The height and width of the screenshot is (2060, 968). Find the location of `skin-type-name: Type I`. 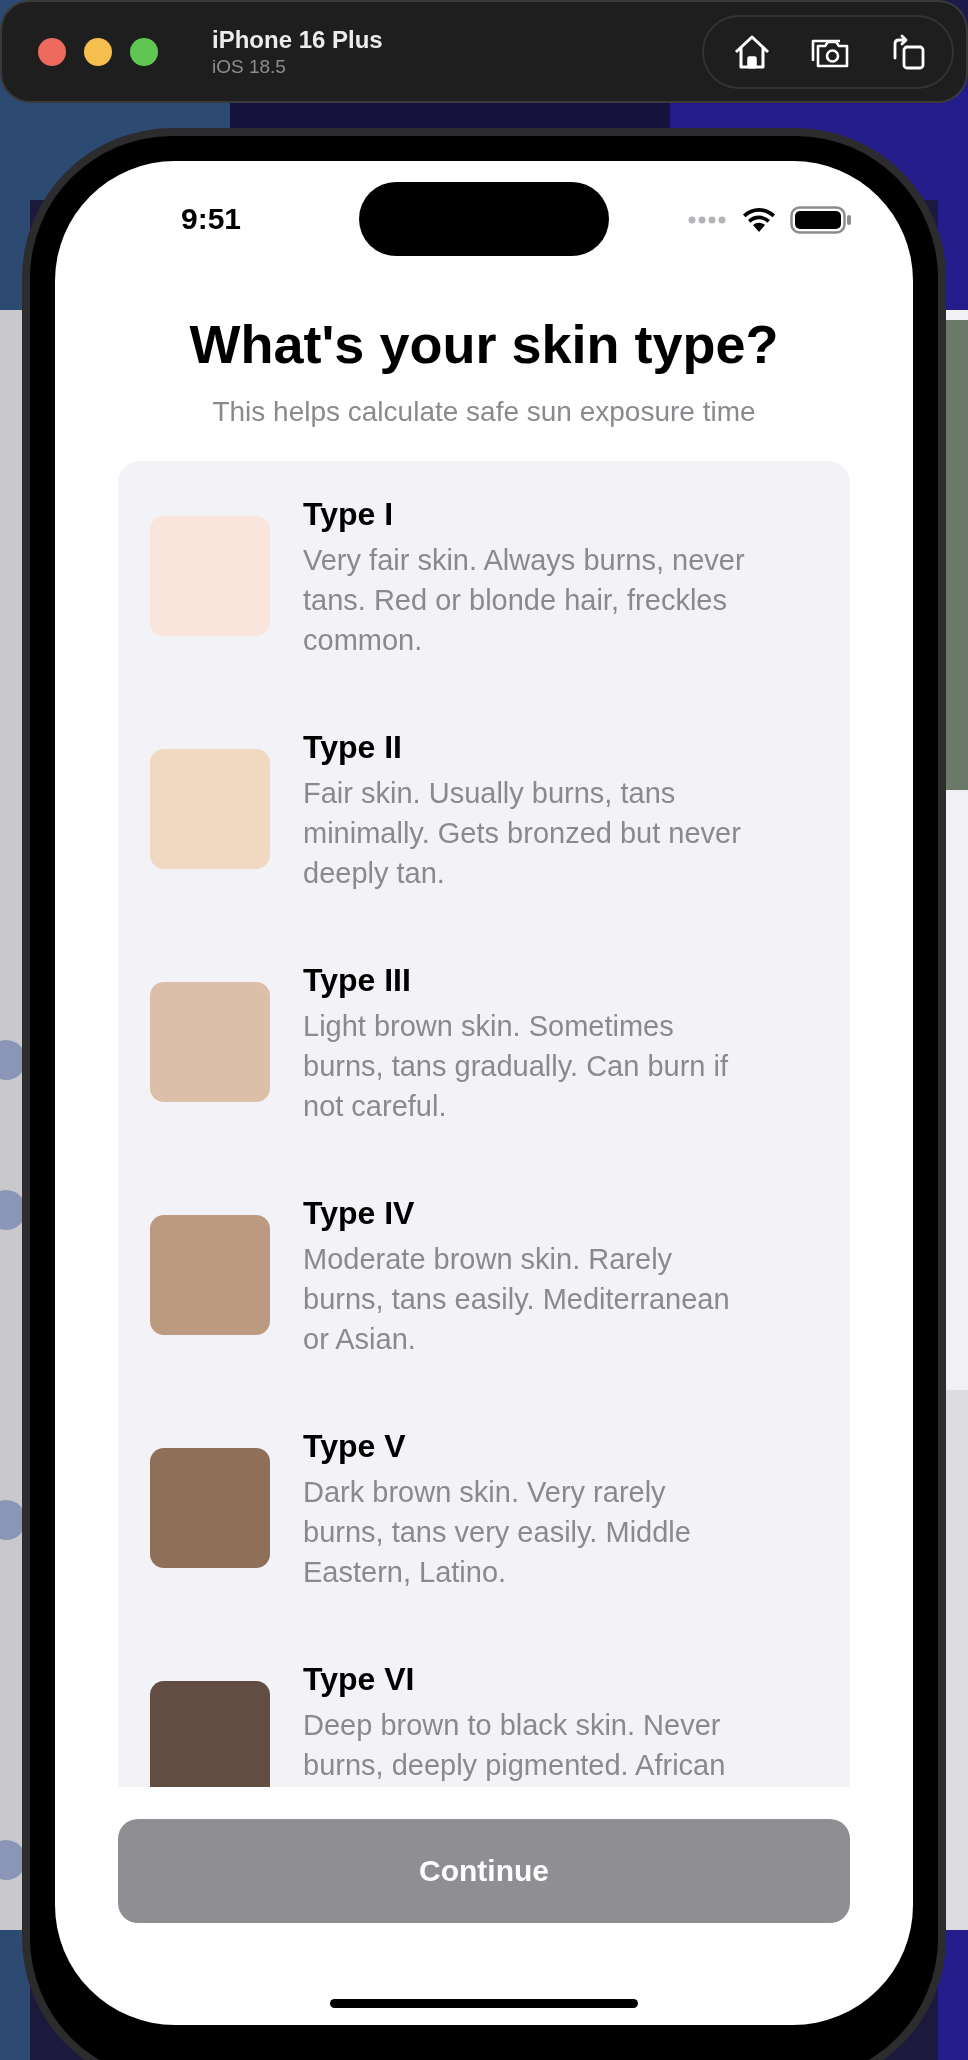

skin-type-name: Type I is located at coordinates (348, 514).